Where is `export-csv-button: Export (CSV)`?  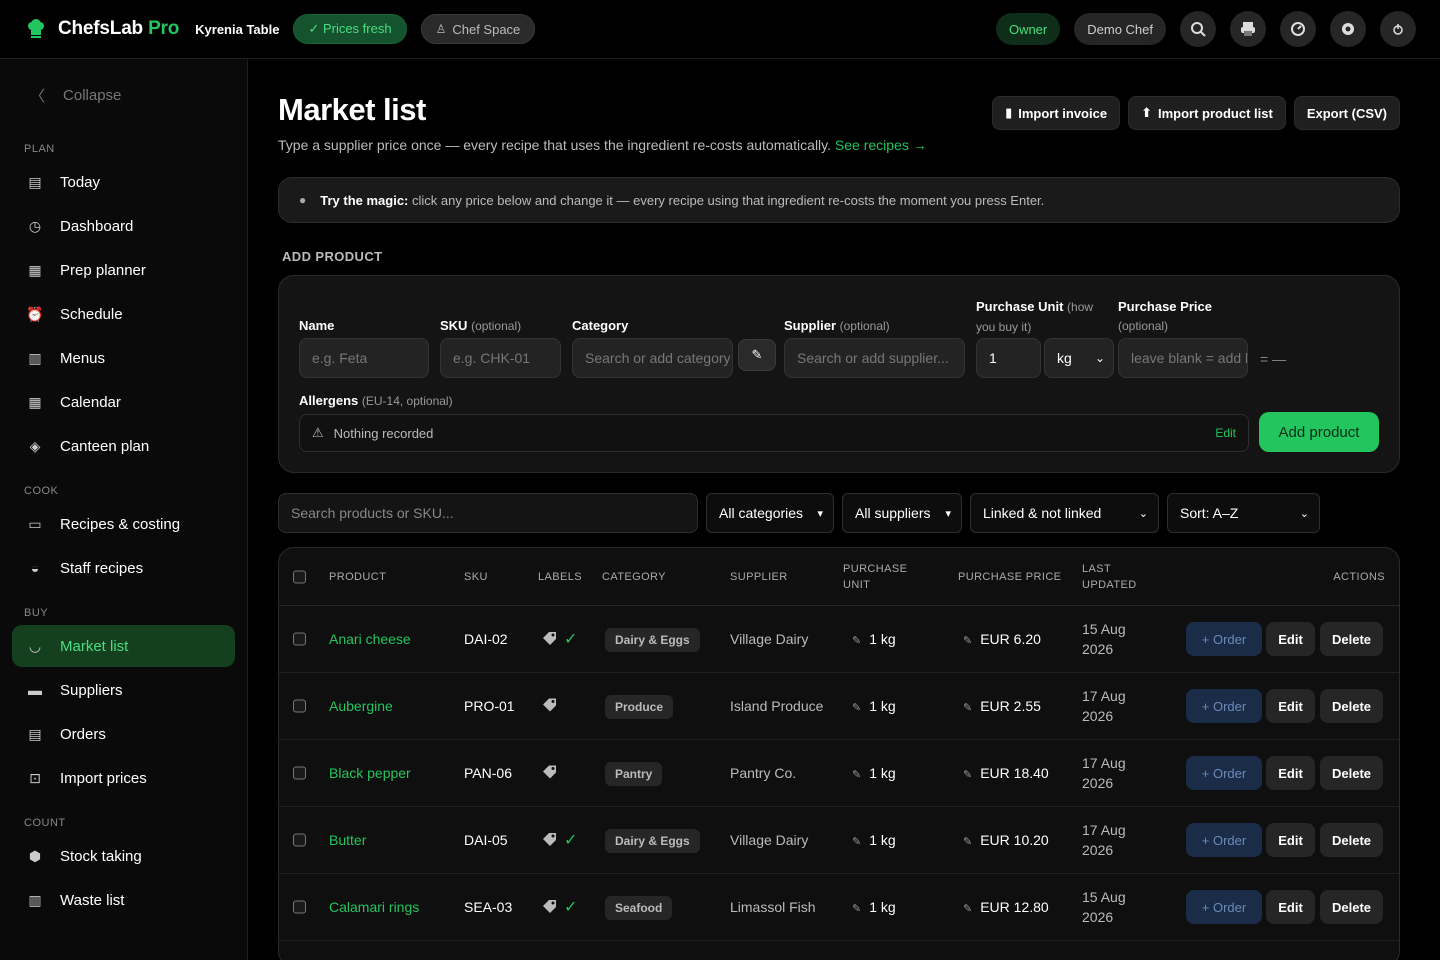 export-csv-button: Export (CSV) is located at coordinates (1346, 113).